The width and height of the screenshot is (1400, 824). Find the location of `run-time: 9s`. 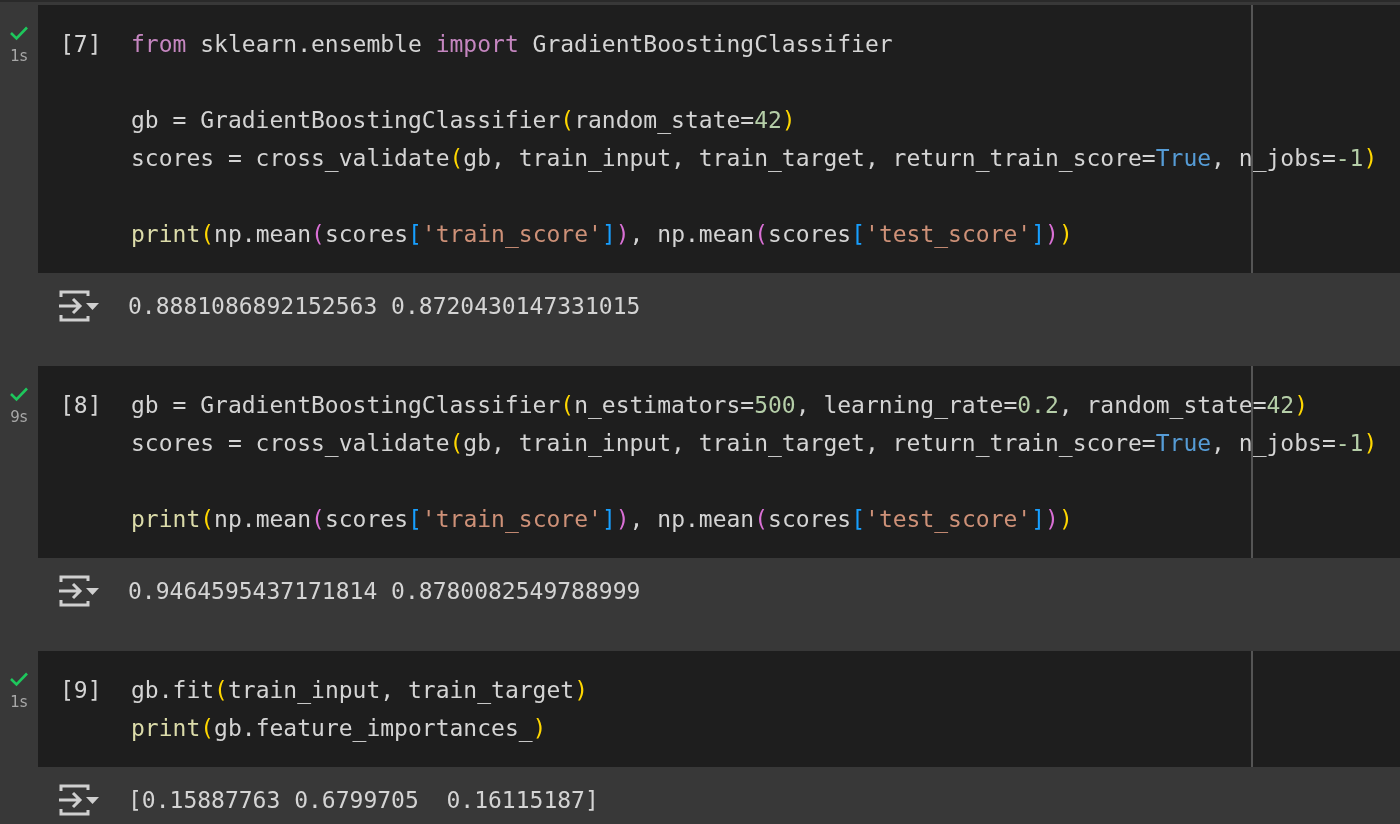

run-time: 9s is located at coordinates (19, 417).